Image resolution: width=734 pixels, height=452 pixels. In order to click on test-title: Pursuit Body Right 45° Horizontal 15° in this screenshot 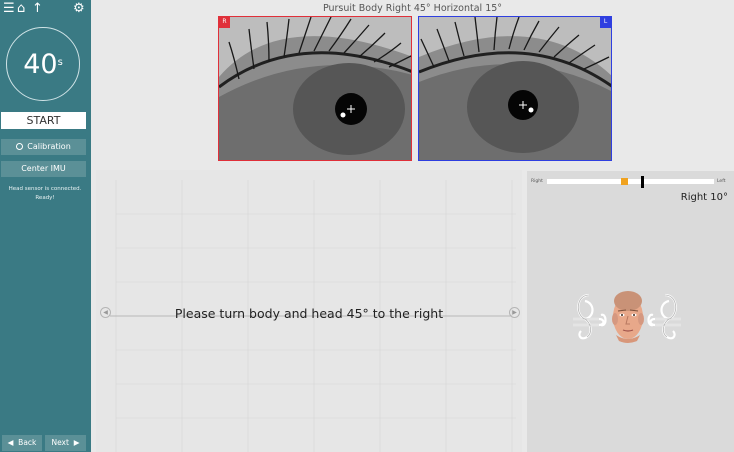, I will do `click(412, 8)`.